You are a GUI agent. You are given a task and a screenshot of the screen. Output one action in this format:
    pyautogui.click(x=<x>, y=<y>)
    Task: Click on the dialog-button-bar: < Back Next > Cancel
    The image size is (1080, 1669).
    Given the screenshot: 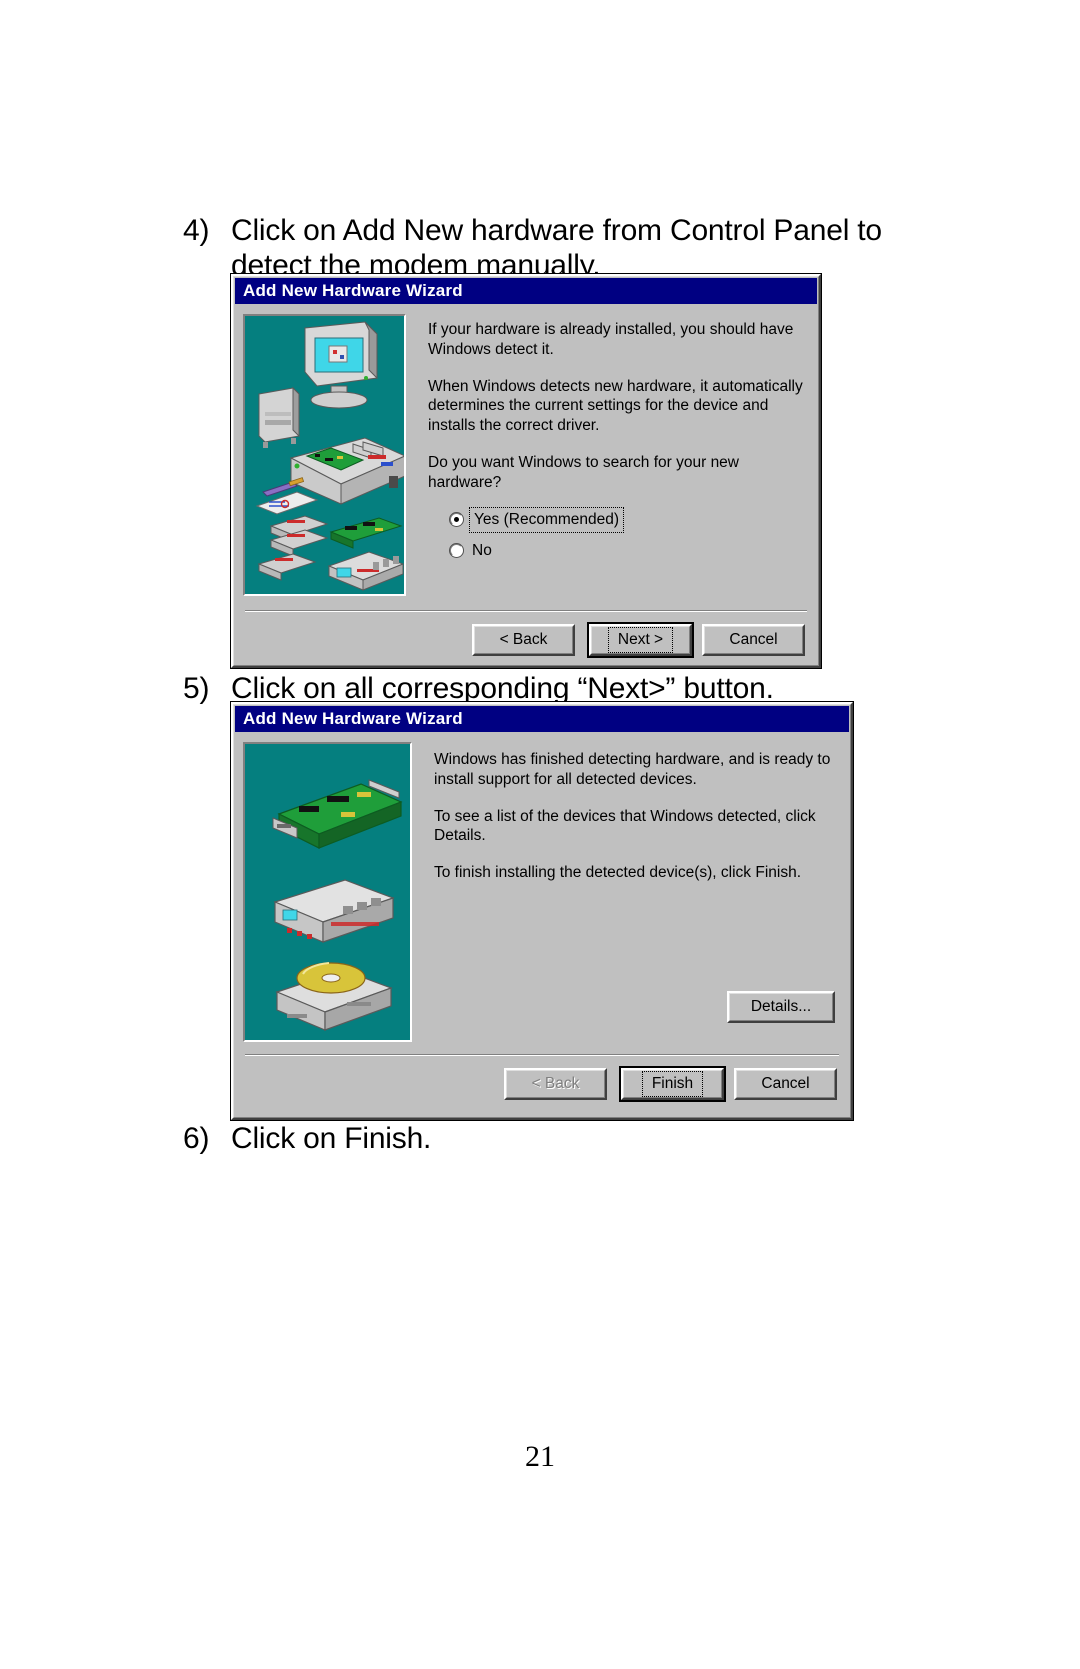 What is the action you would take?
    pyautogui.click(x=526, y=640)
    